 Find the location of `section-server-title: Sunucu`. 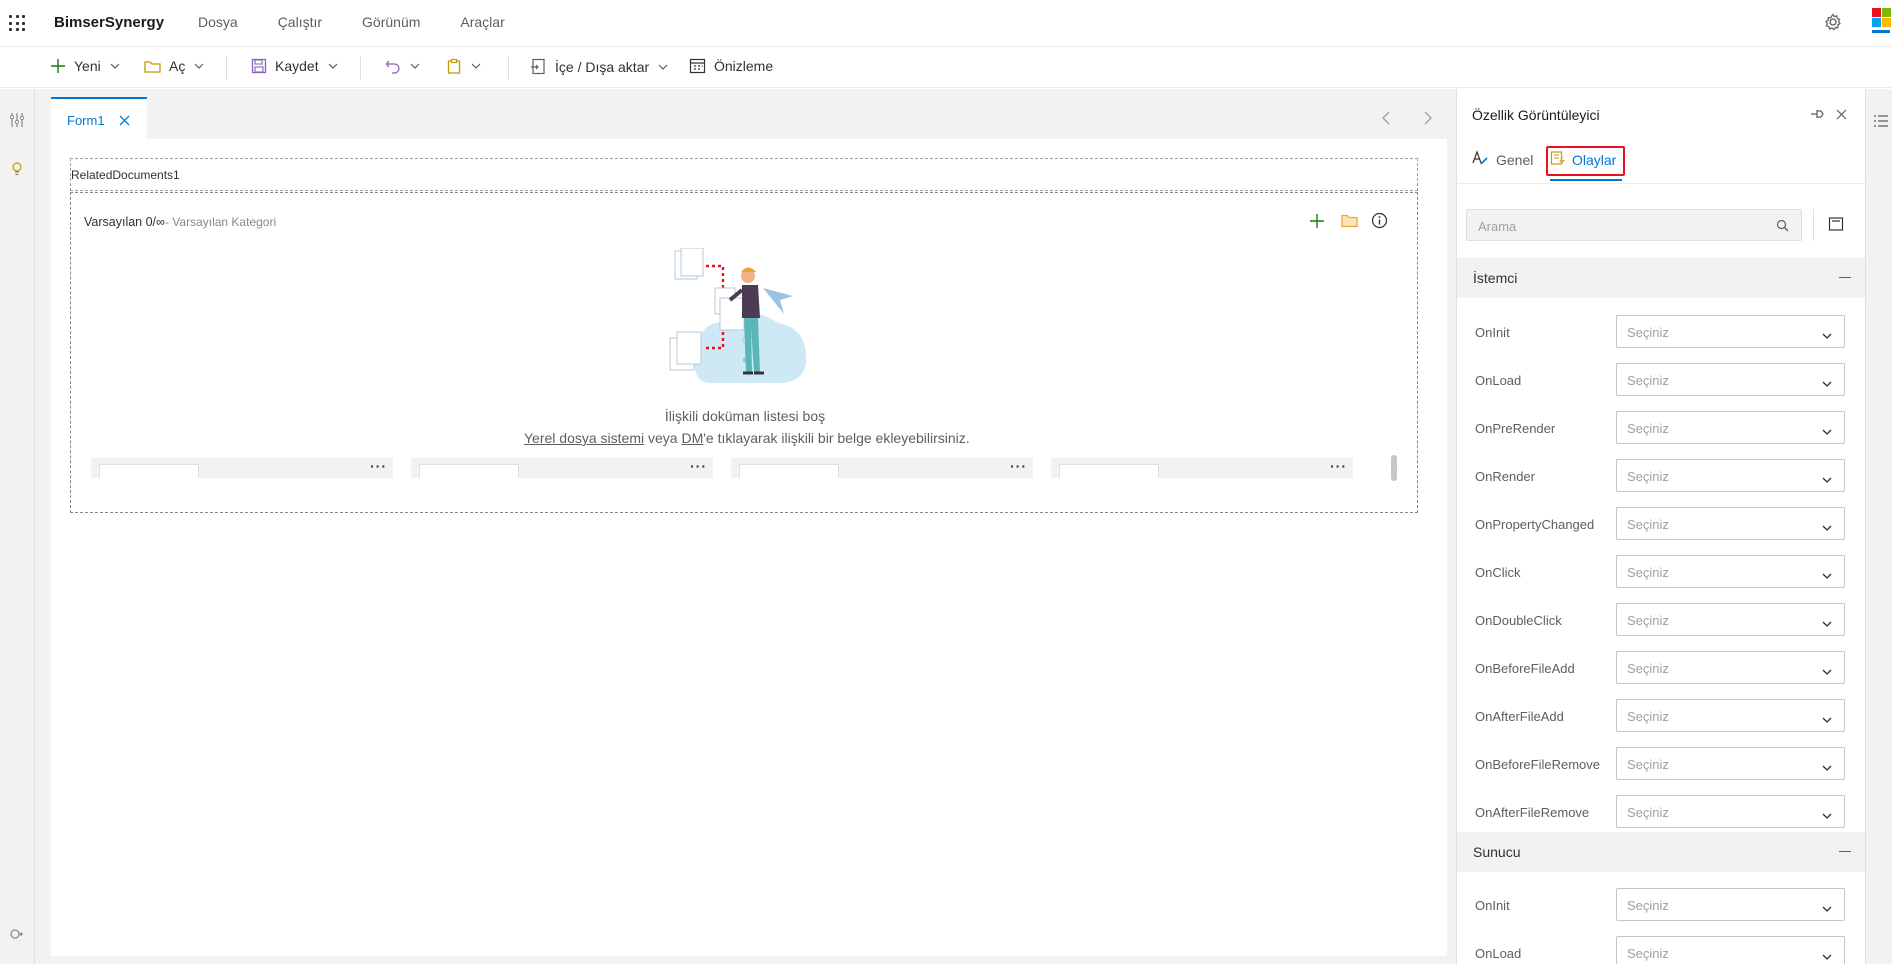

section-server-title: Sunucu is located at coordinates (1497, 852).